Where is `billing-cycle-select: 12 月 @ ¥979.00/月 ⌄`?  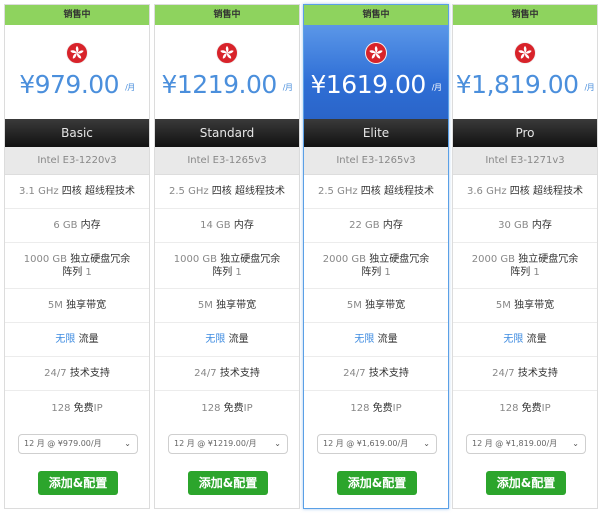 billing-cycle-select: 12 月 @ ¥979.00/月 ⌄ is located at coordinates (78, 444).